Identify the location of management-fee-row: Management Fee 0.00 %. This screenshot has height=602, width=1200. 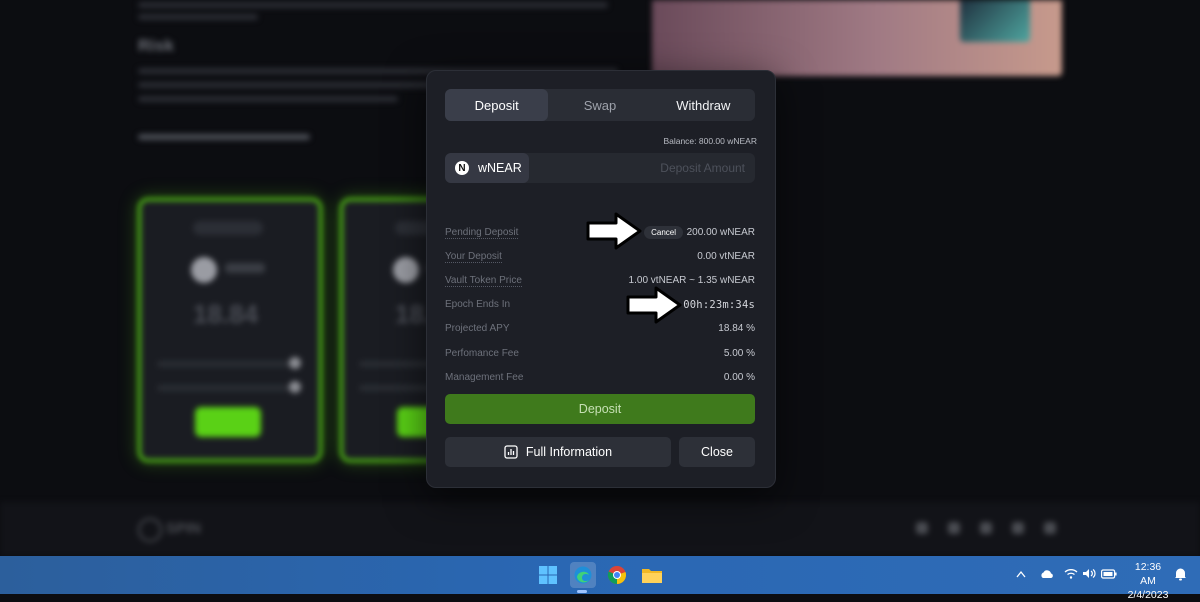
(600, 378).